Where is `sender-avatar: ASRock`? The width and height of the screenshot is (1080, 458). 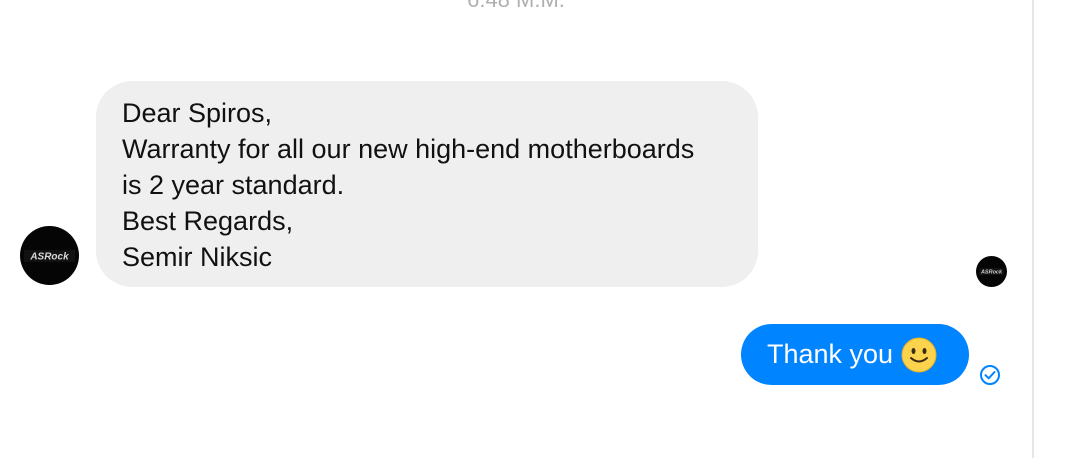
sender-avatar: ASRock is located at coordinates (49, 255).